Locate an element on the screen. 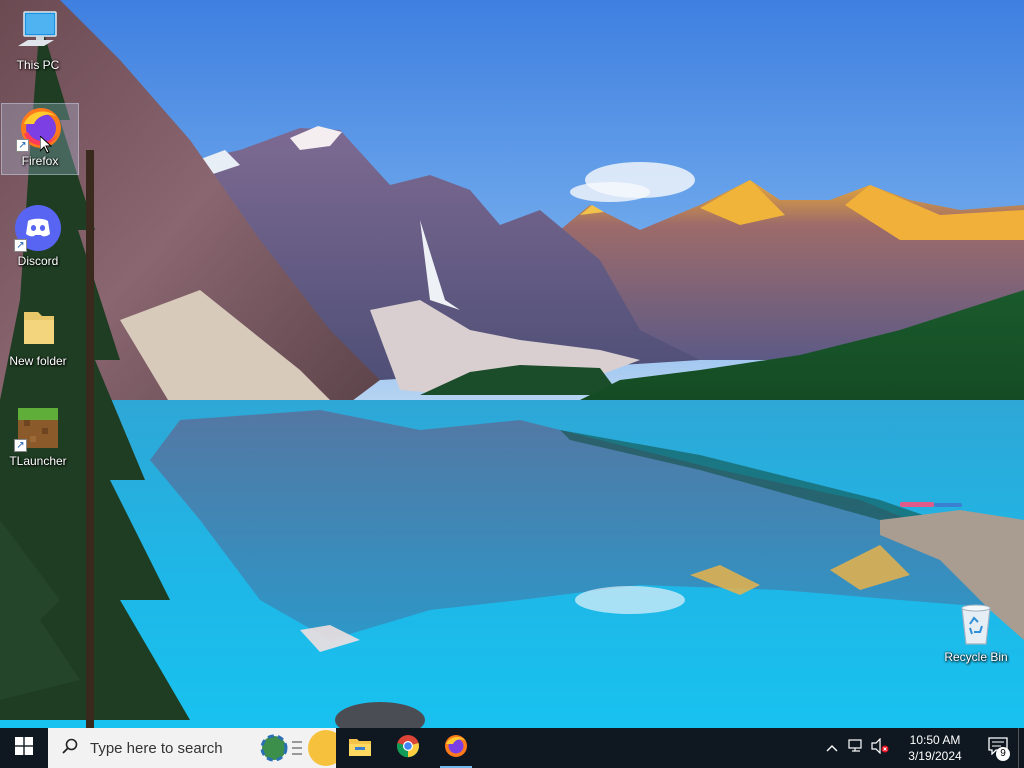  notification-count-badge: 9 is located at coordinates (1003, 754).